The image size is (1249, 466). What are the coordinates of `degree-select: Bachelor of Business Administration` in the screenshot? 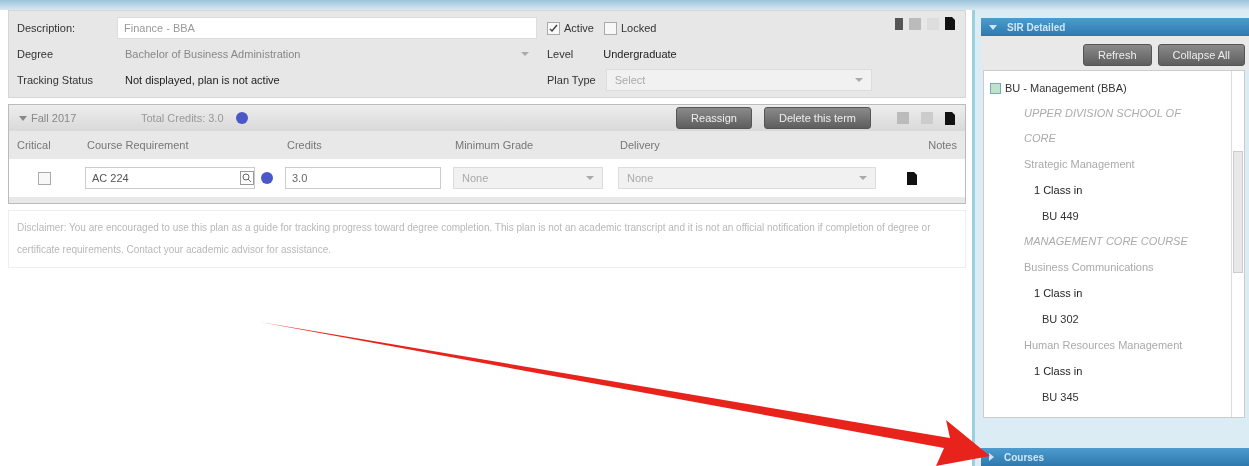 It's located at (327, 54).